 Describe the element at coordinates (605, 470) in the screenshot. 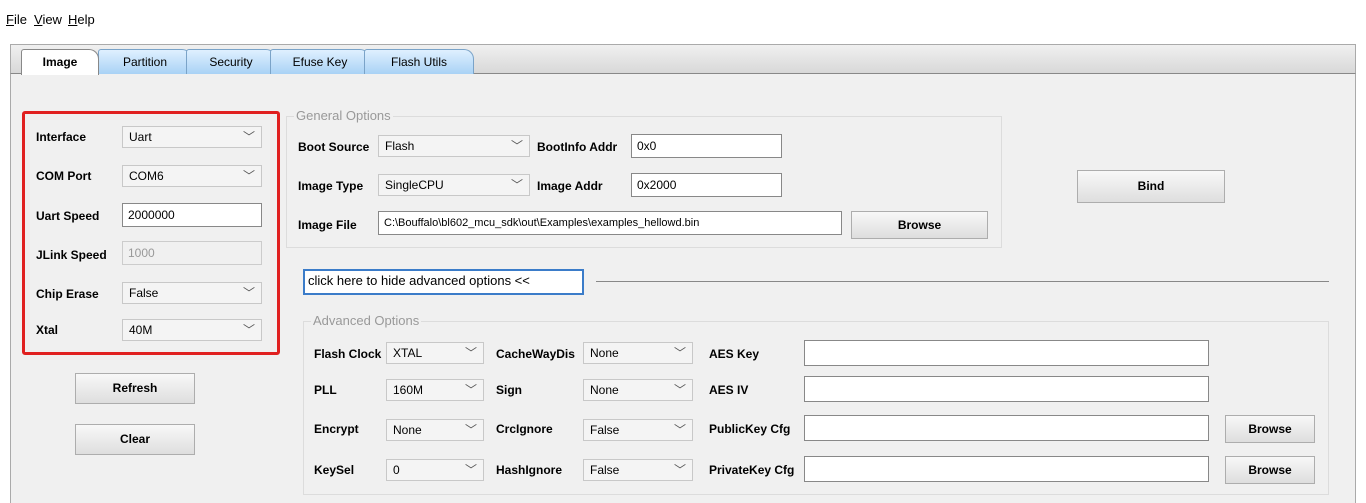

I see `hashignore-value: False` at that location.